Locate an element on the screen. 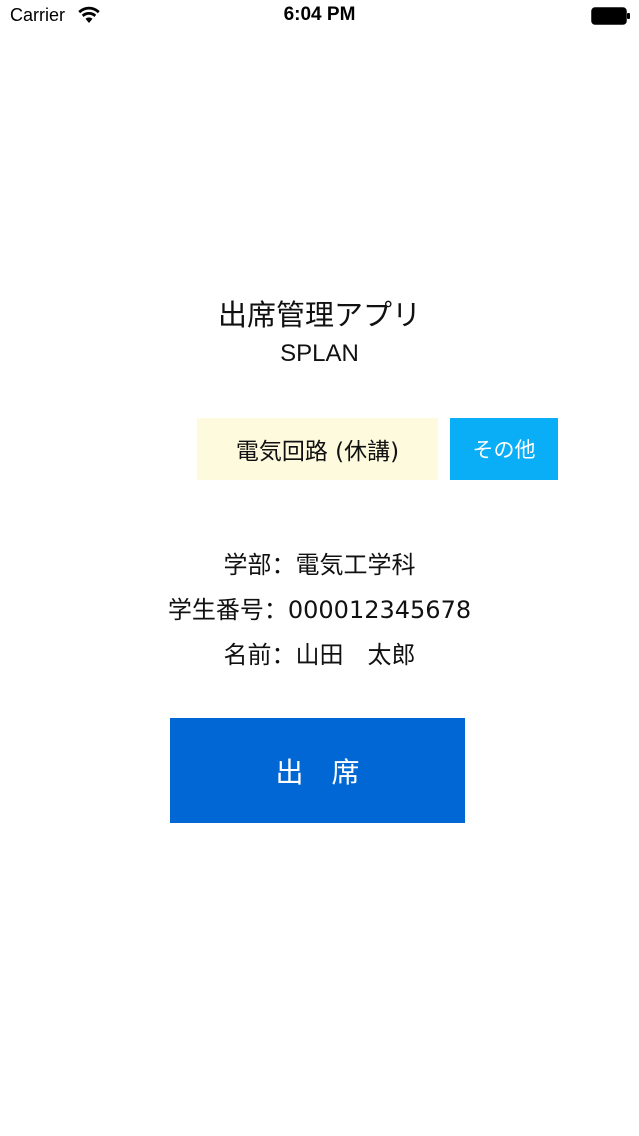  attend-button: 出 席 is located at coordinates (317, 770).